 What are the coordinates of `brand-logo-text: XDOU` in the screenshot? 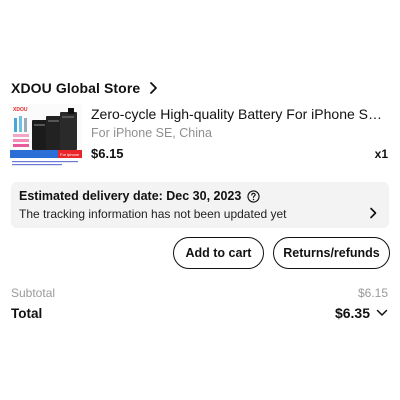 It's located at (20, 110).